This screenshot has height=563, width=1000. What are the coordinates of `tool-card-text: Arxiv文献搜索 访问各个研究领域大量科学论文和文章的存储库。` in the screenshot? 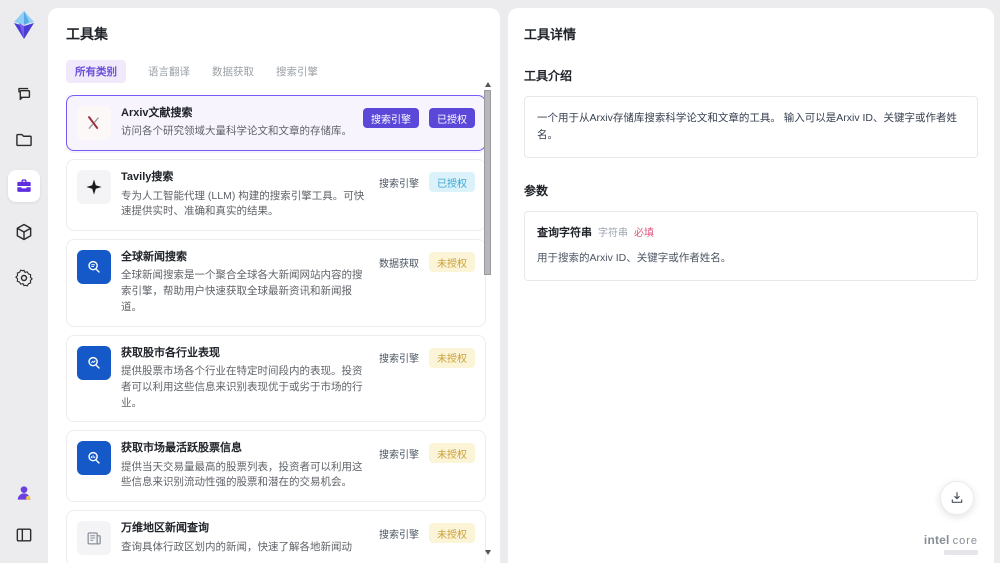 It's located at (237, 123).